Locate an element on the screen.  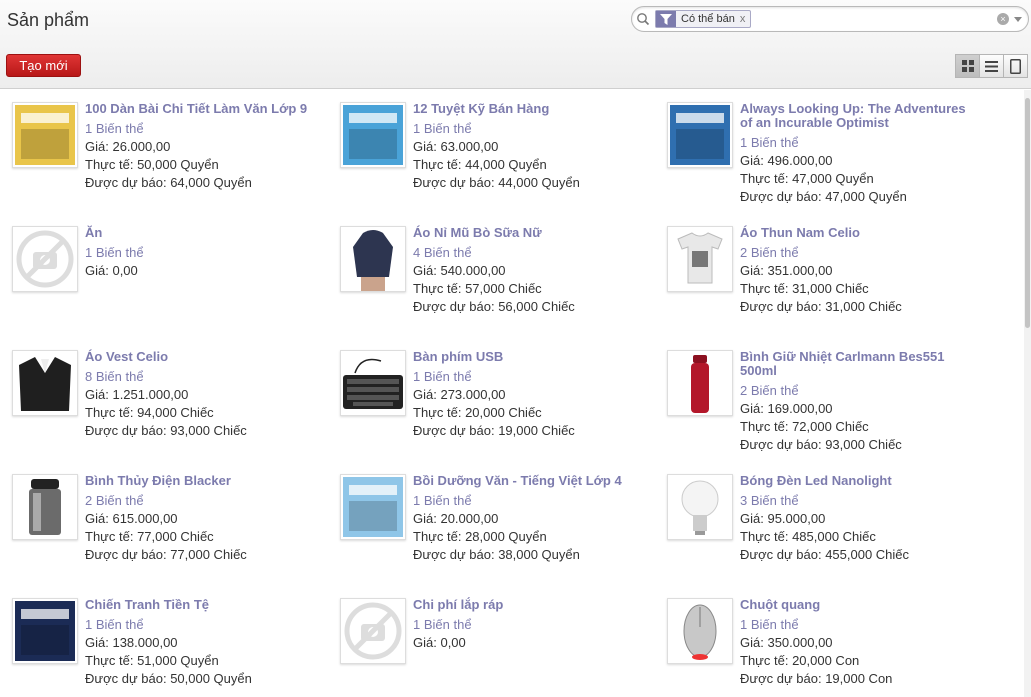
product-card: Chi phí lắp ráp 1 Biến thể Giá: 0,00 is located at coordinates (495, 647).